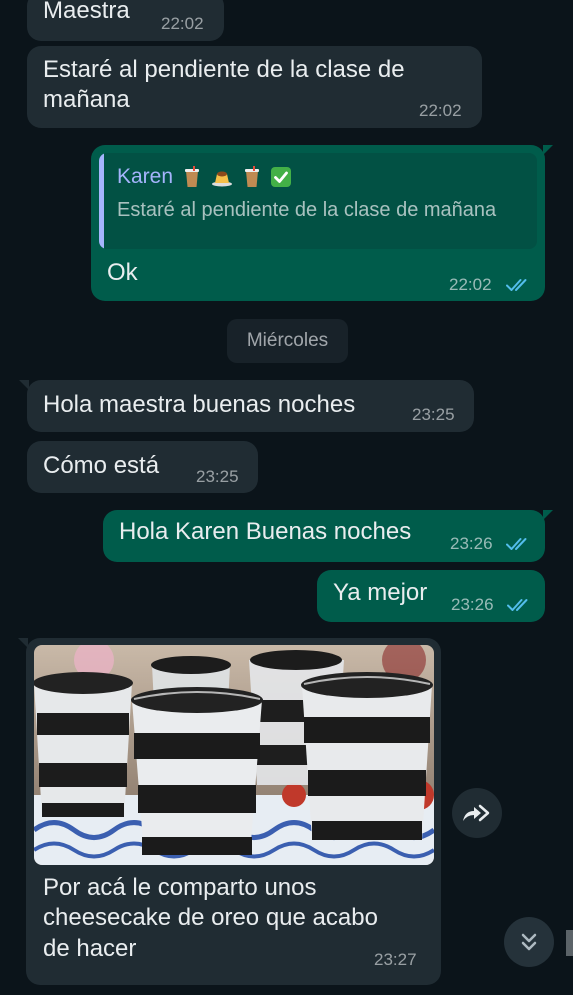 The width and height of the screenshot is (573, 995). What do you see at coordinates (224, 69) in the screenshot?
I see `message-text: Estaré al pendiente de la clase de` at bounding box center [224, 69].